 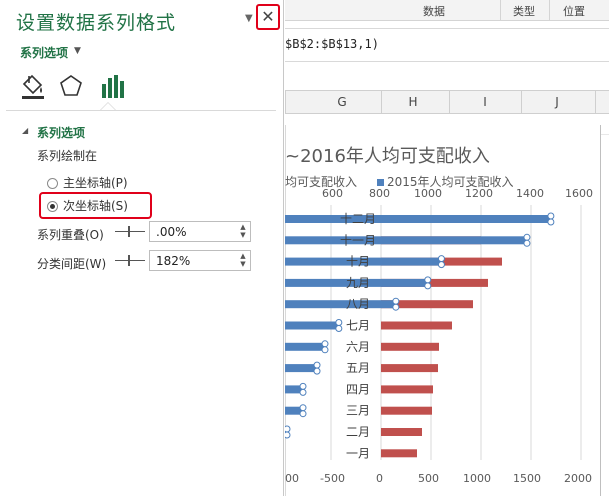 I want to click on tabs-divider, so click(x=141, y=110).